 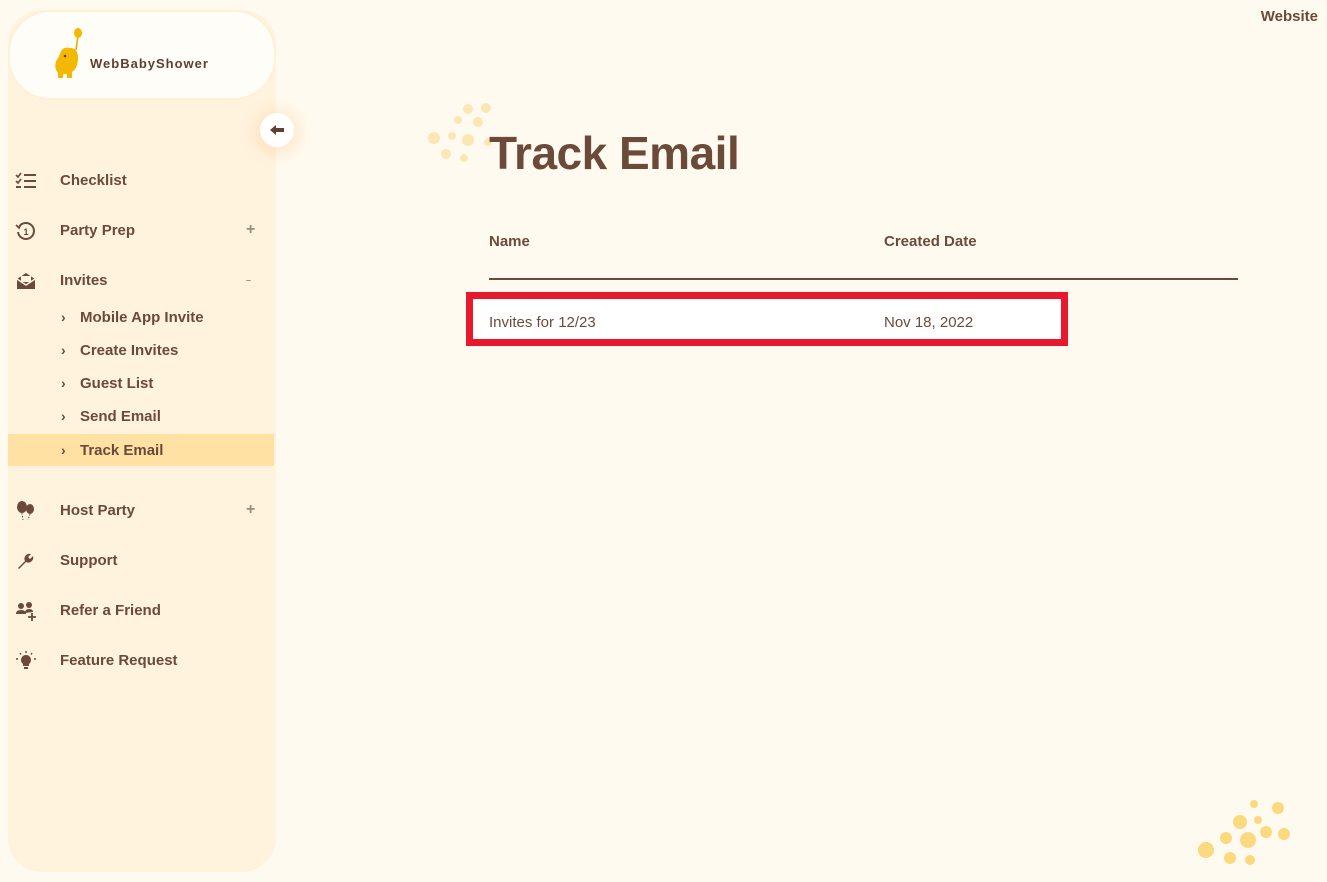 What do you see at coordinates (93, 180) in the screenshot?
I see `sidebar-item-label: Checklist` at bounding box center [93, 180].